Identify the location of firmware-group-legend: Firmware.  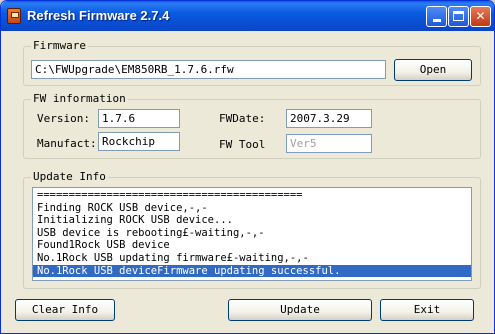
(59, 45).